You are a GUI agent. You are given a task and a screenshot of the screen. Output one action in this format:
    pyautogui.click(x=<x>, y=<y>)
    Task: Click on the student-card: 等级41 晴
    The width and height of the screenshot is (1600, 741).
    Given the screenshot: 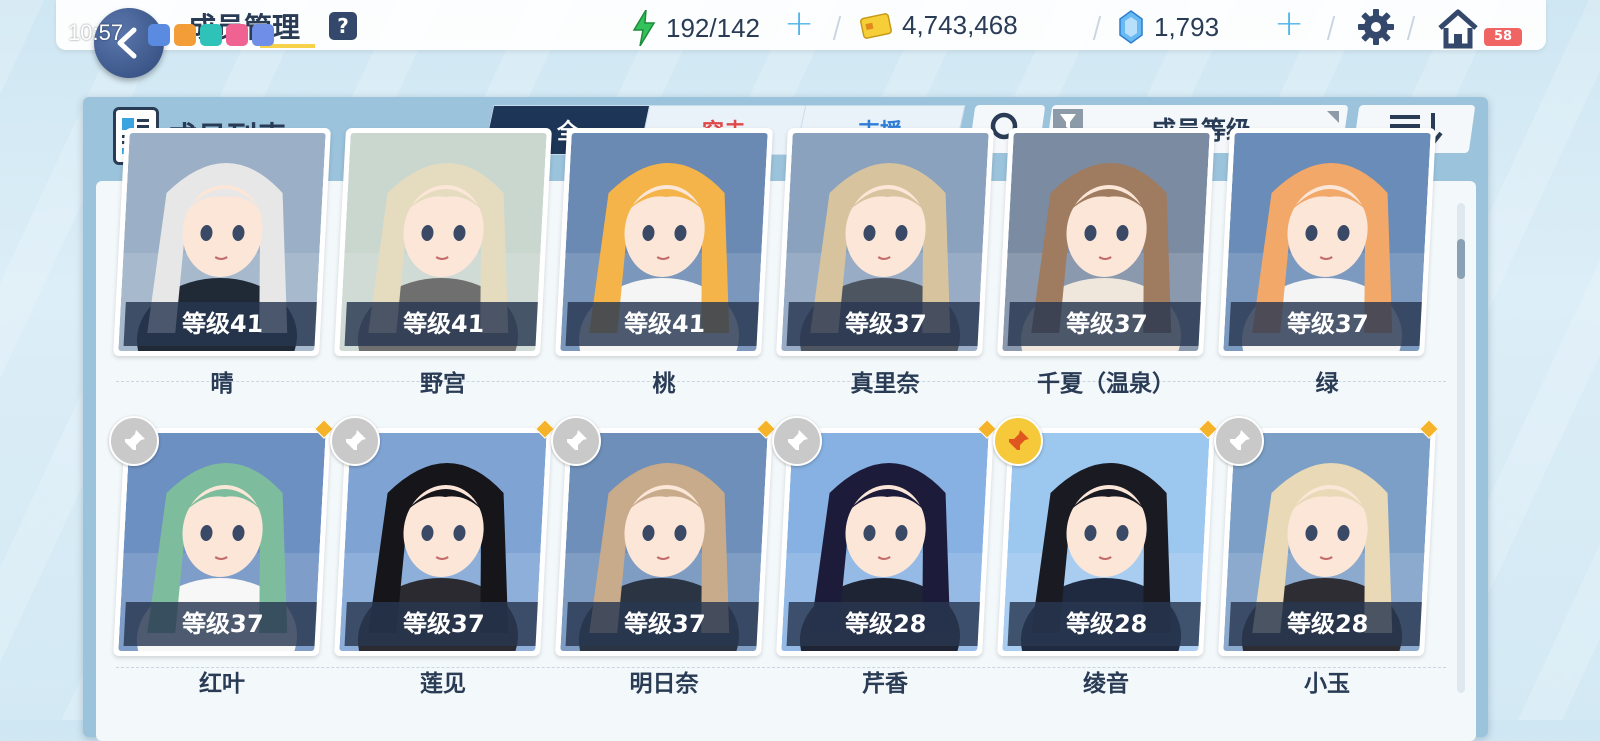 What is the action you would take?
    pyautogui.click(x=222, y=262)
    